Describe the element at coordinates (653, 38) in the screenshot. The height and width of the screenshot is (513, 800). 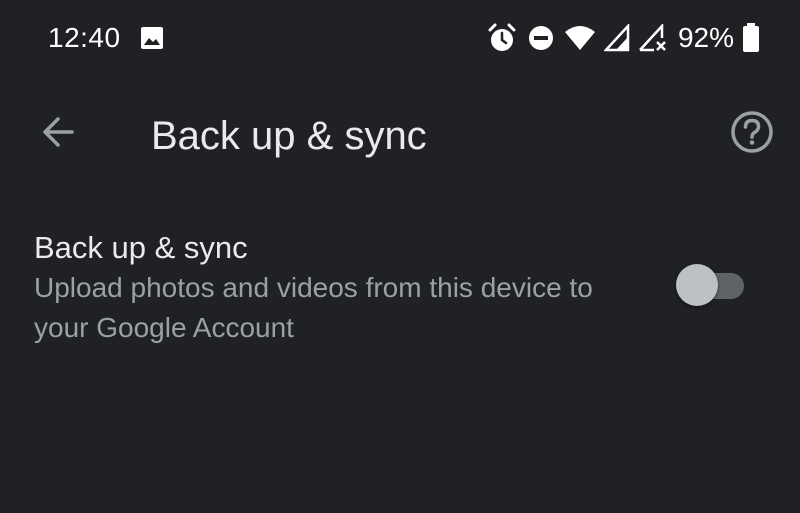
I see `cell-signal-no-data-icon` at that location.